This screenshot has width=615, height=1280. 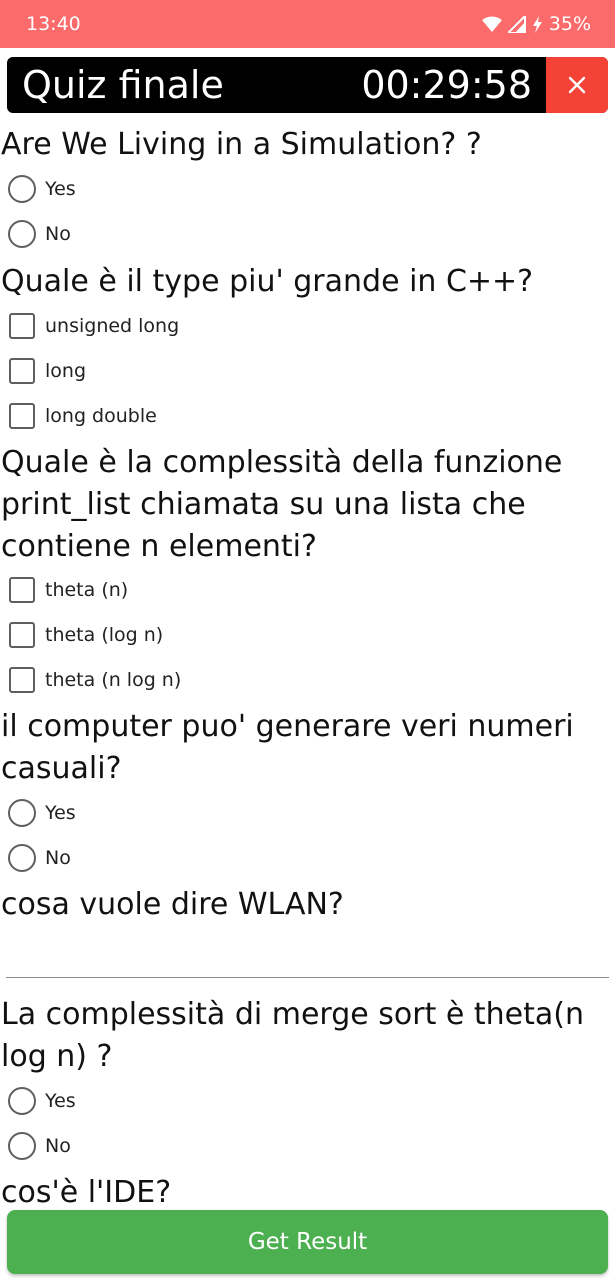 I want to click on question-3-option-1: theta (n), so click(x=68, y=590).